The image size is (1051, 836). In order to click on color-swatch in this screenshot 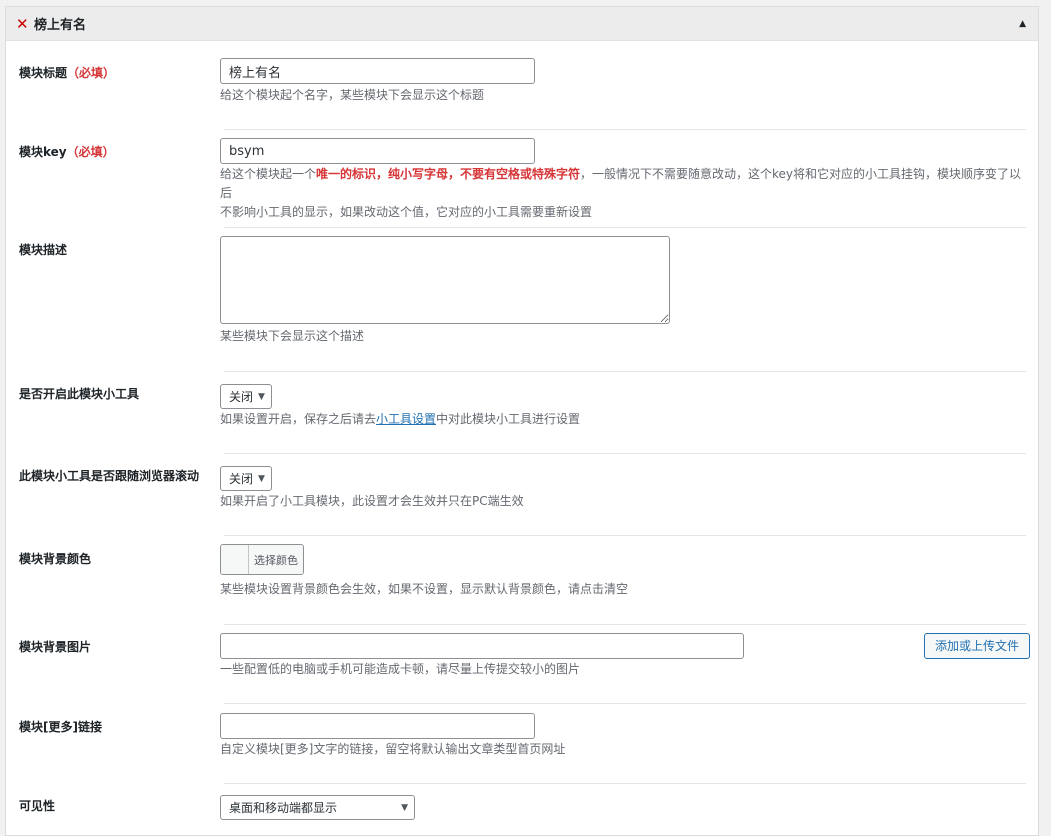, I will do `click(235, 559)`.